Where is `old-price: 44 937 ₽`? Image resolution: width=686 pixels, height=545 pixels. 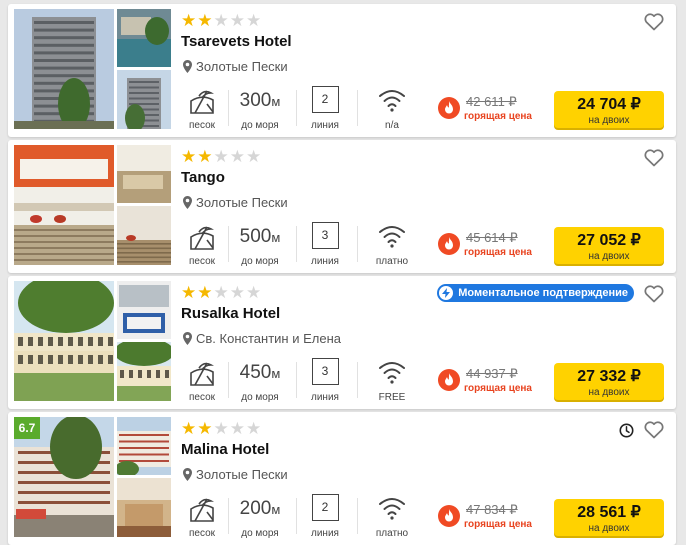
old-price: 44 937 ₽ is located at coordinates (492, 373).